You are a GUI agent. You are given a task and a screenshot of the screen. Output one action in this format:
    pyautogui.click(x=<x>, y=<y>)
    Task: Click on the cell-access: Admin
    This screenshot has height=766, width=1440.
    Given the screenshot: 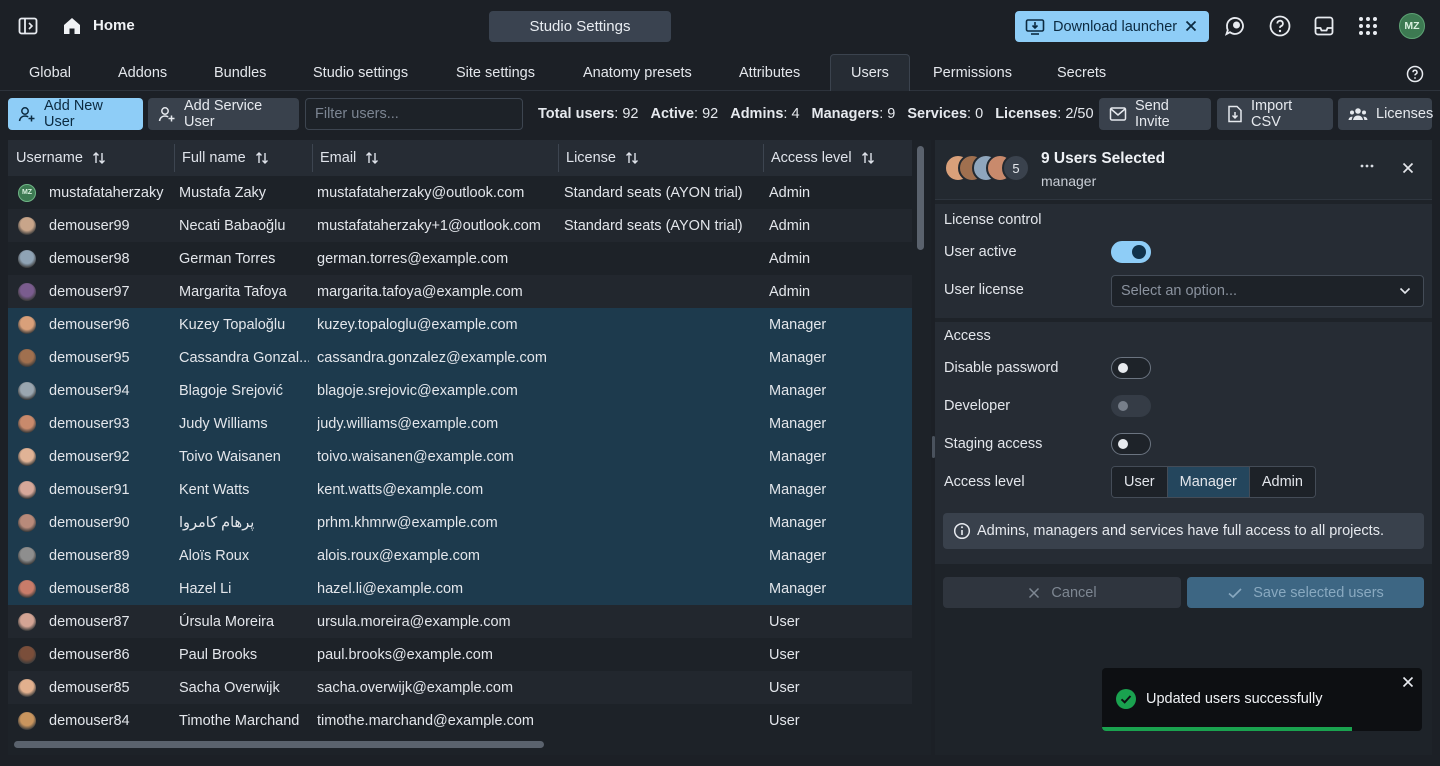 What is the action you would take?
    pyautogui.click(x=836, y=192)
    